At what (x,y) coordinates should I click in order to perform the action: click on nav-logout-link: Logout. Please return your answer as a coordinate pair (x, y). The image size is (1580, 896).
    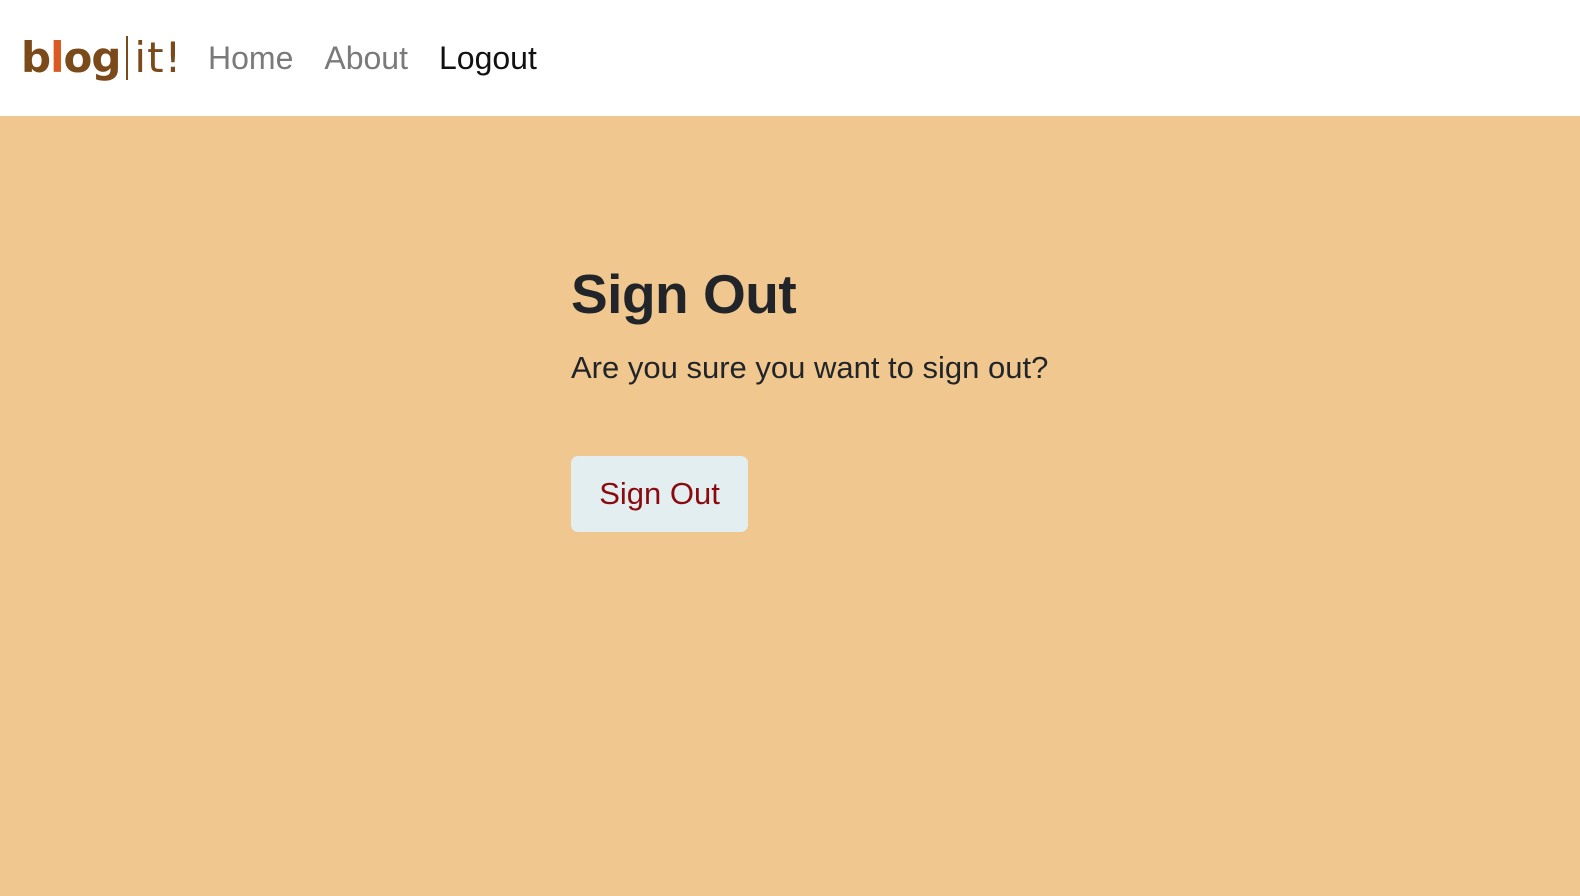
    Looking at the image, I should click on (488, 58).